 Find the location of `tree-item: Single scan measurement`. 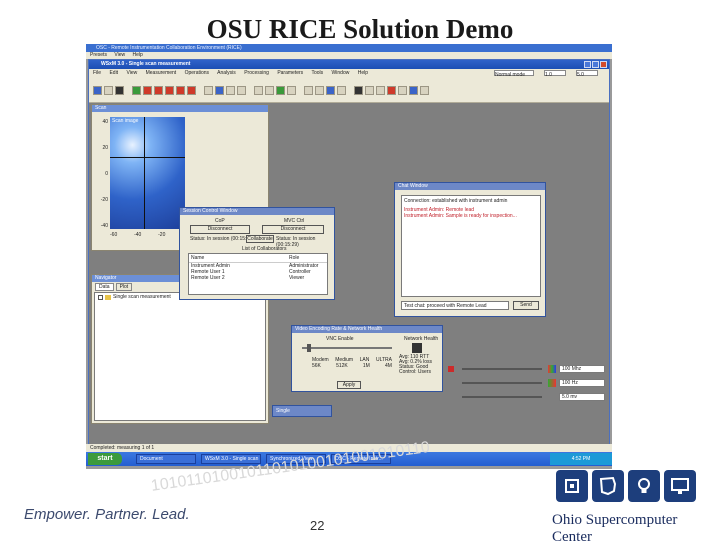

tree-item: Single scan measurement is located at coordinates (142, 297).